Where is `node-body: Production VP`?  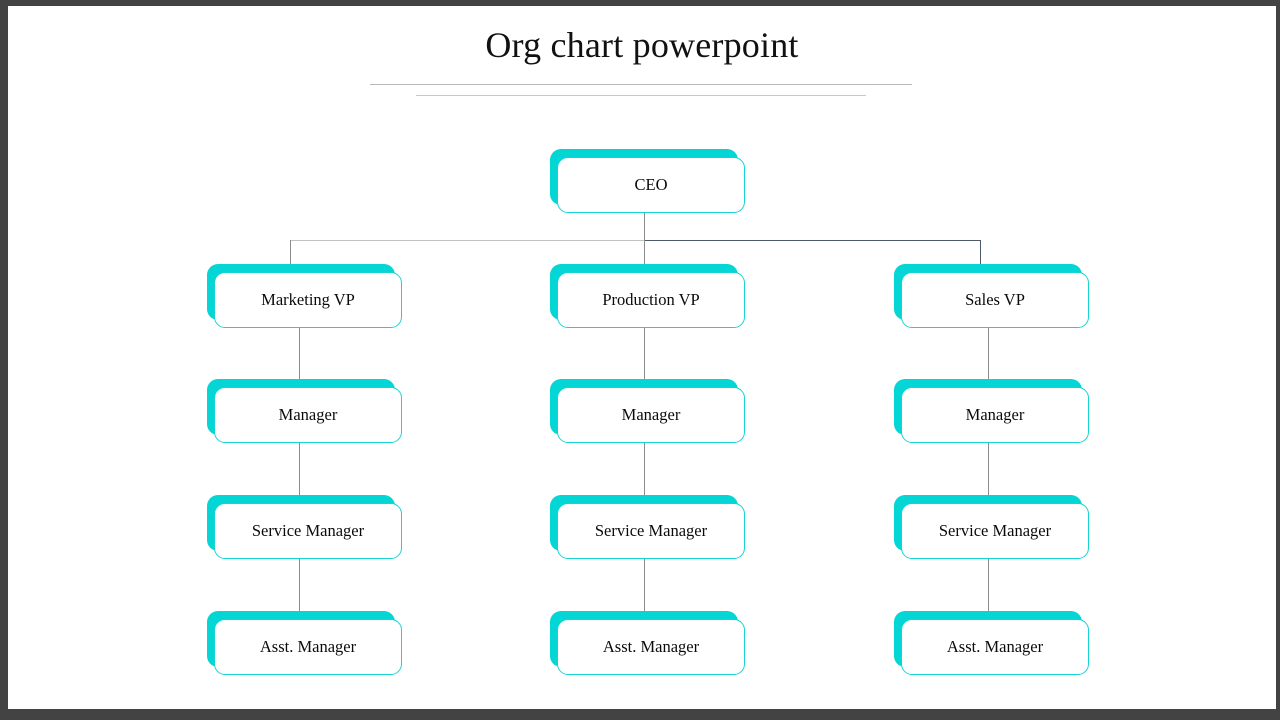 node-body: Production VP is located at coordinates (651, 300).